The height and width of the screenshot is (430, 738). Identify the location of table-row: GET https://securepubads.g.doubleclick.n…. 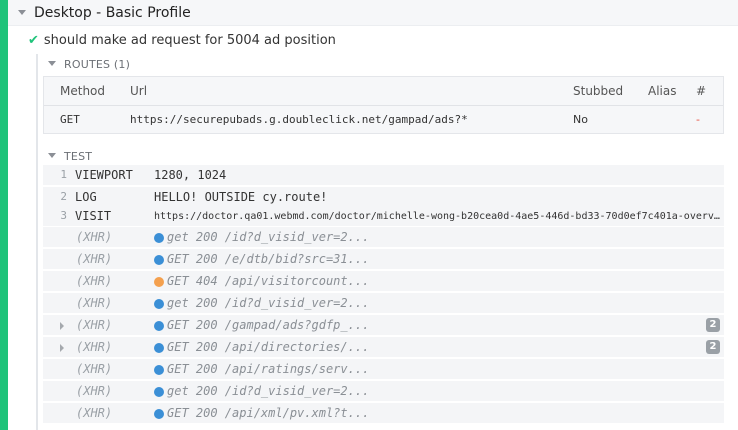
(383, 119).